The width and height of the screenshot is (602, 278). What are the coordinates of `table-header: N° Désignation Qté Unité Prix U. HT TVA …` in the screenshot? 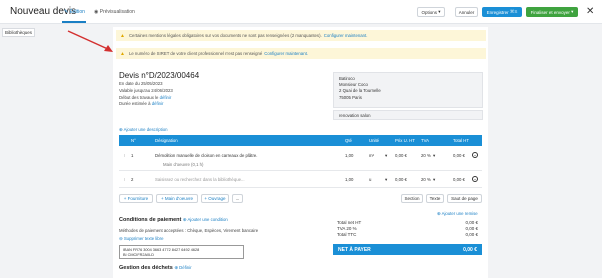 It's located at (300, 140).